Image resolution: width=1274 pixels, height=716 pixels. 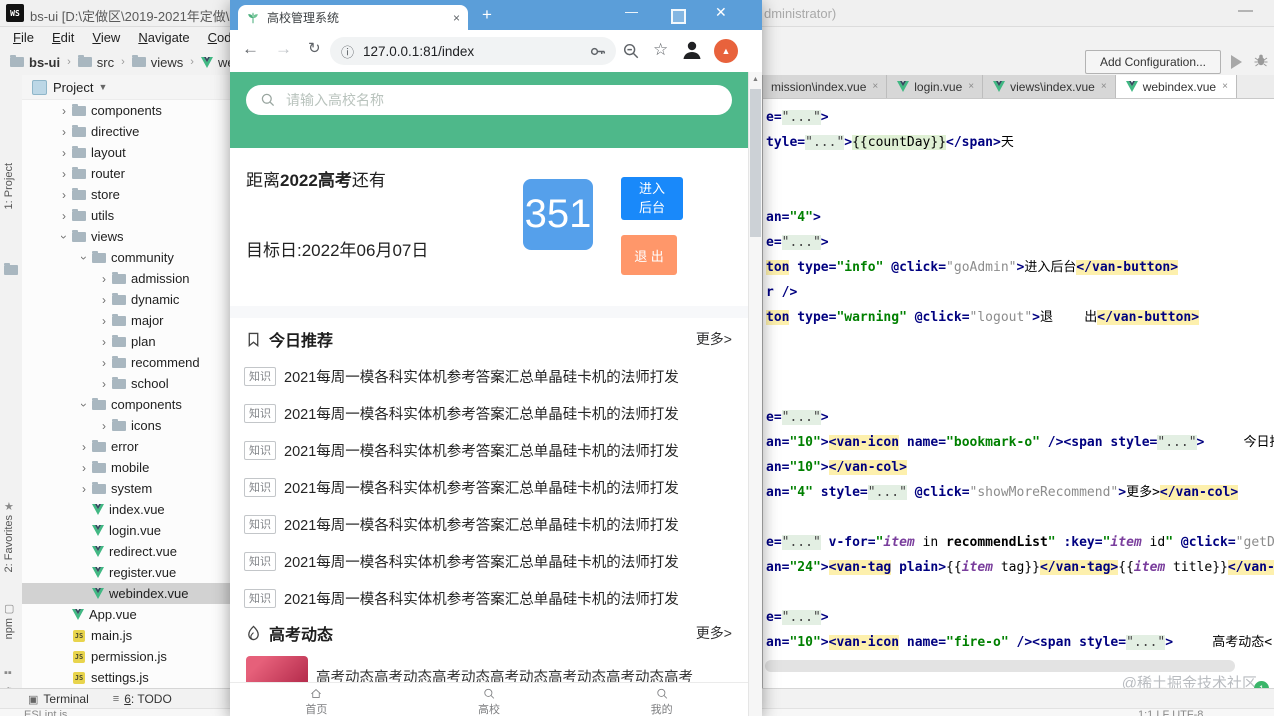 What do you see at coordinates (126, 131) in the screenshot?
I see `tree-item-directive: › directive` at bounding box center [126, 131].